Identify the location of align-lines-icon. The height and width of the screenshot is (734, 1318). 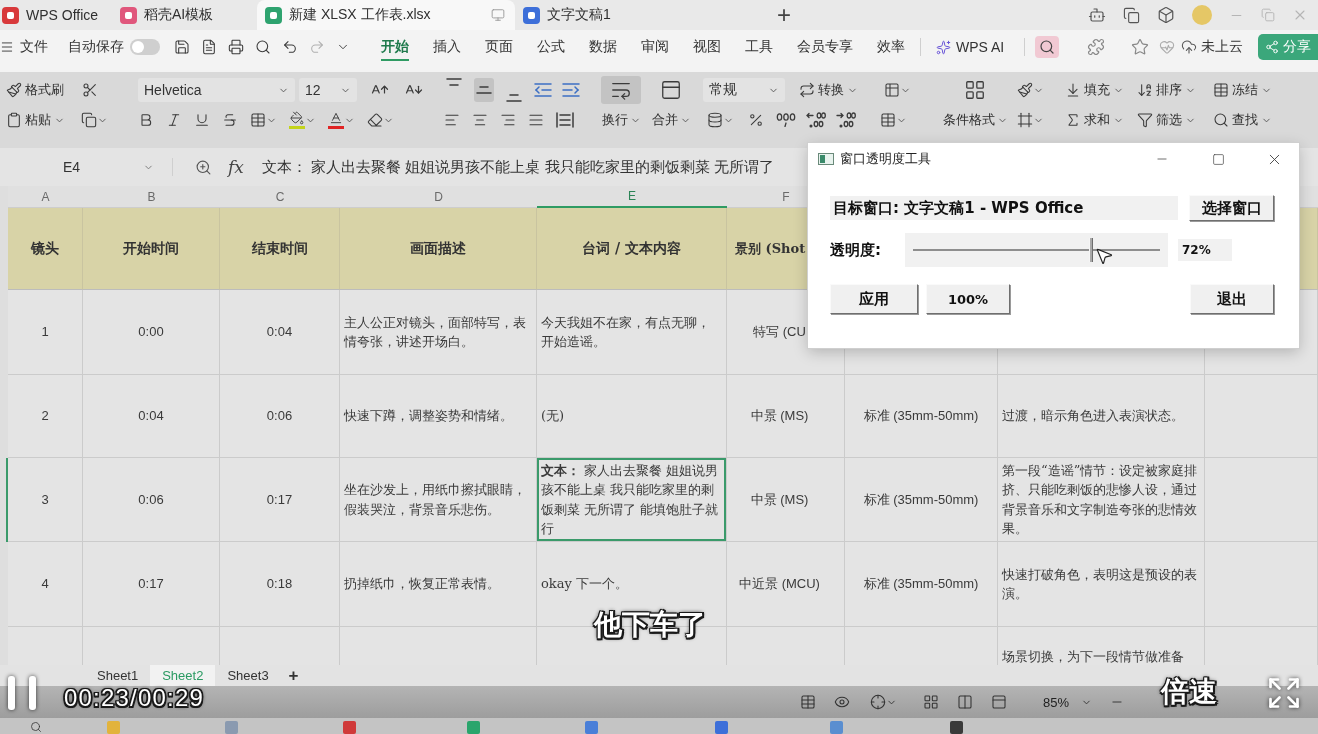
(454, 82).